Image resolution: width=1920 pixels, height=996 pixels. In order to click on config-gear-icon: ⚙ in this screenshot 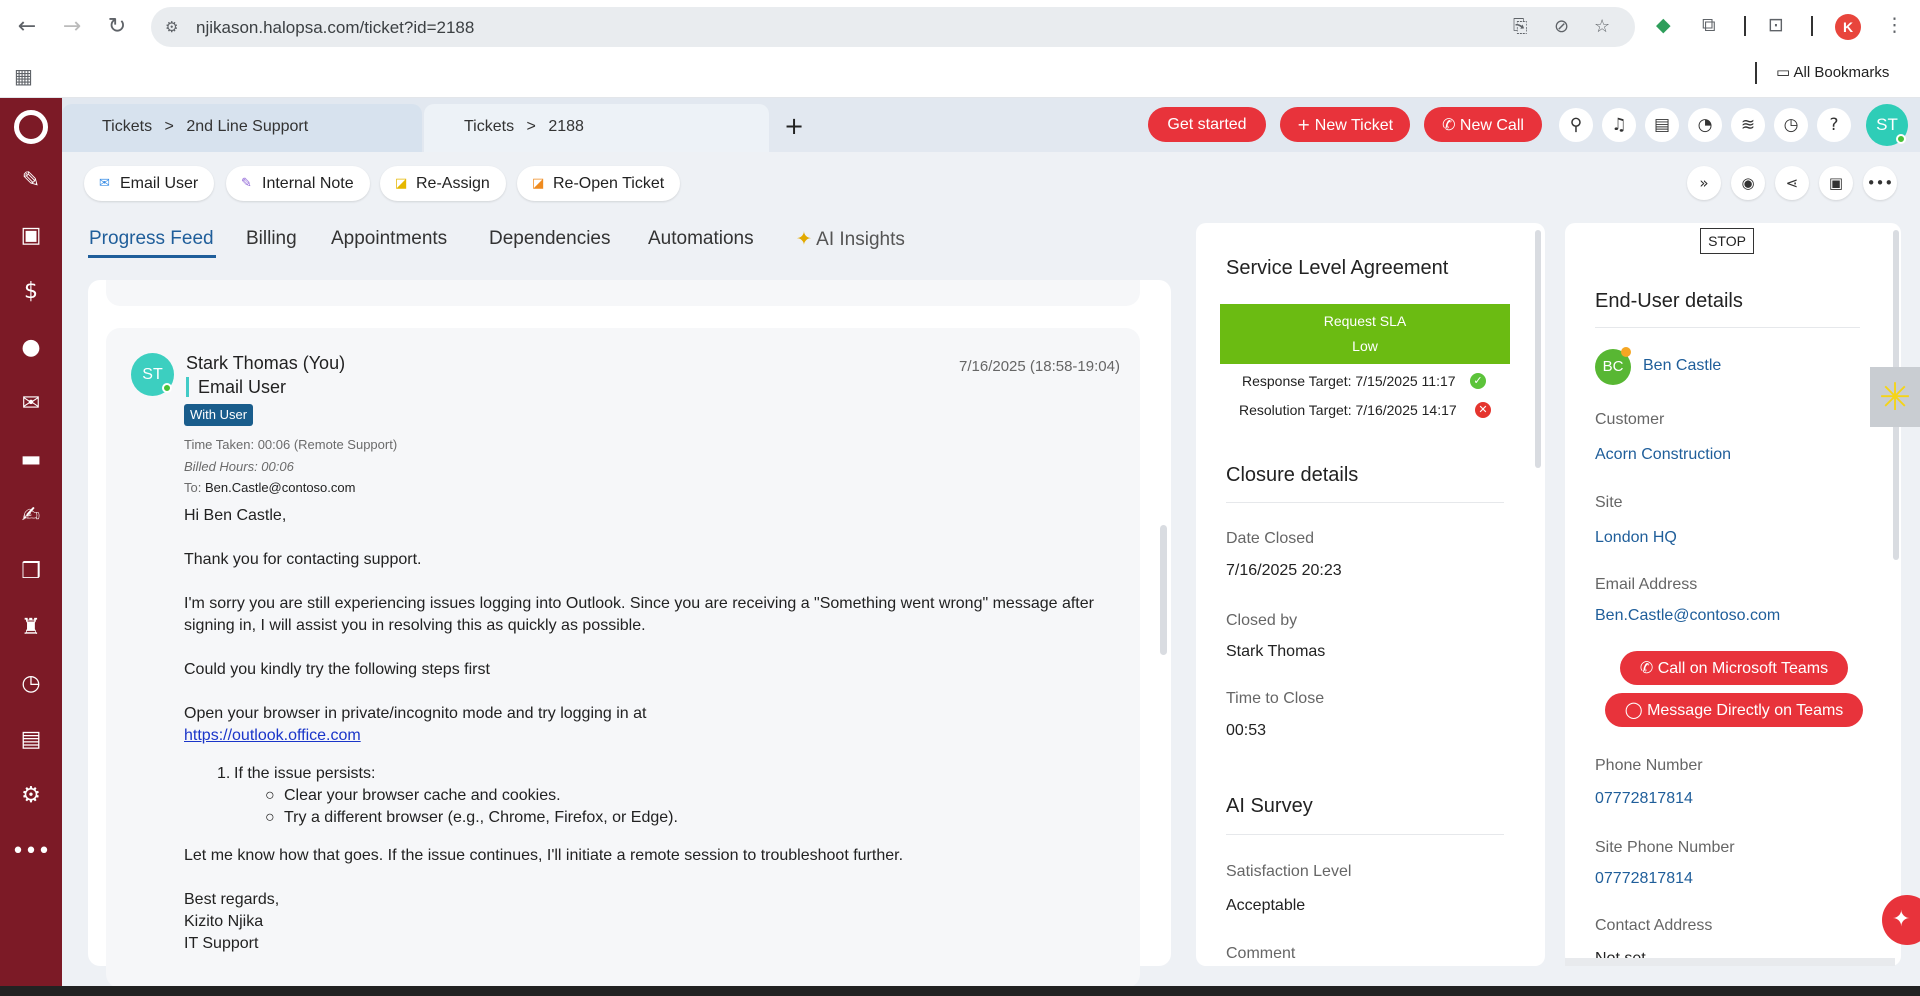, I will do `click(31, 796)`.